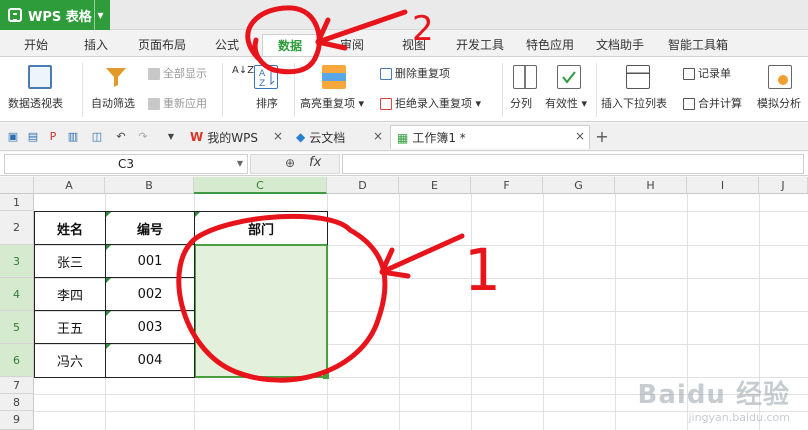 This screenshot has width=808, height=430. I want to click on formula-tools: ⊕ fx, so click(295, 164).